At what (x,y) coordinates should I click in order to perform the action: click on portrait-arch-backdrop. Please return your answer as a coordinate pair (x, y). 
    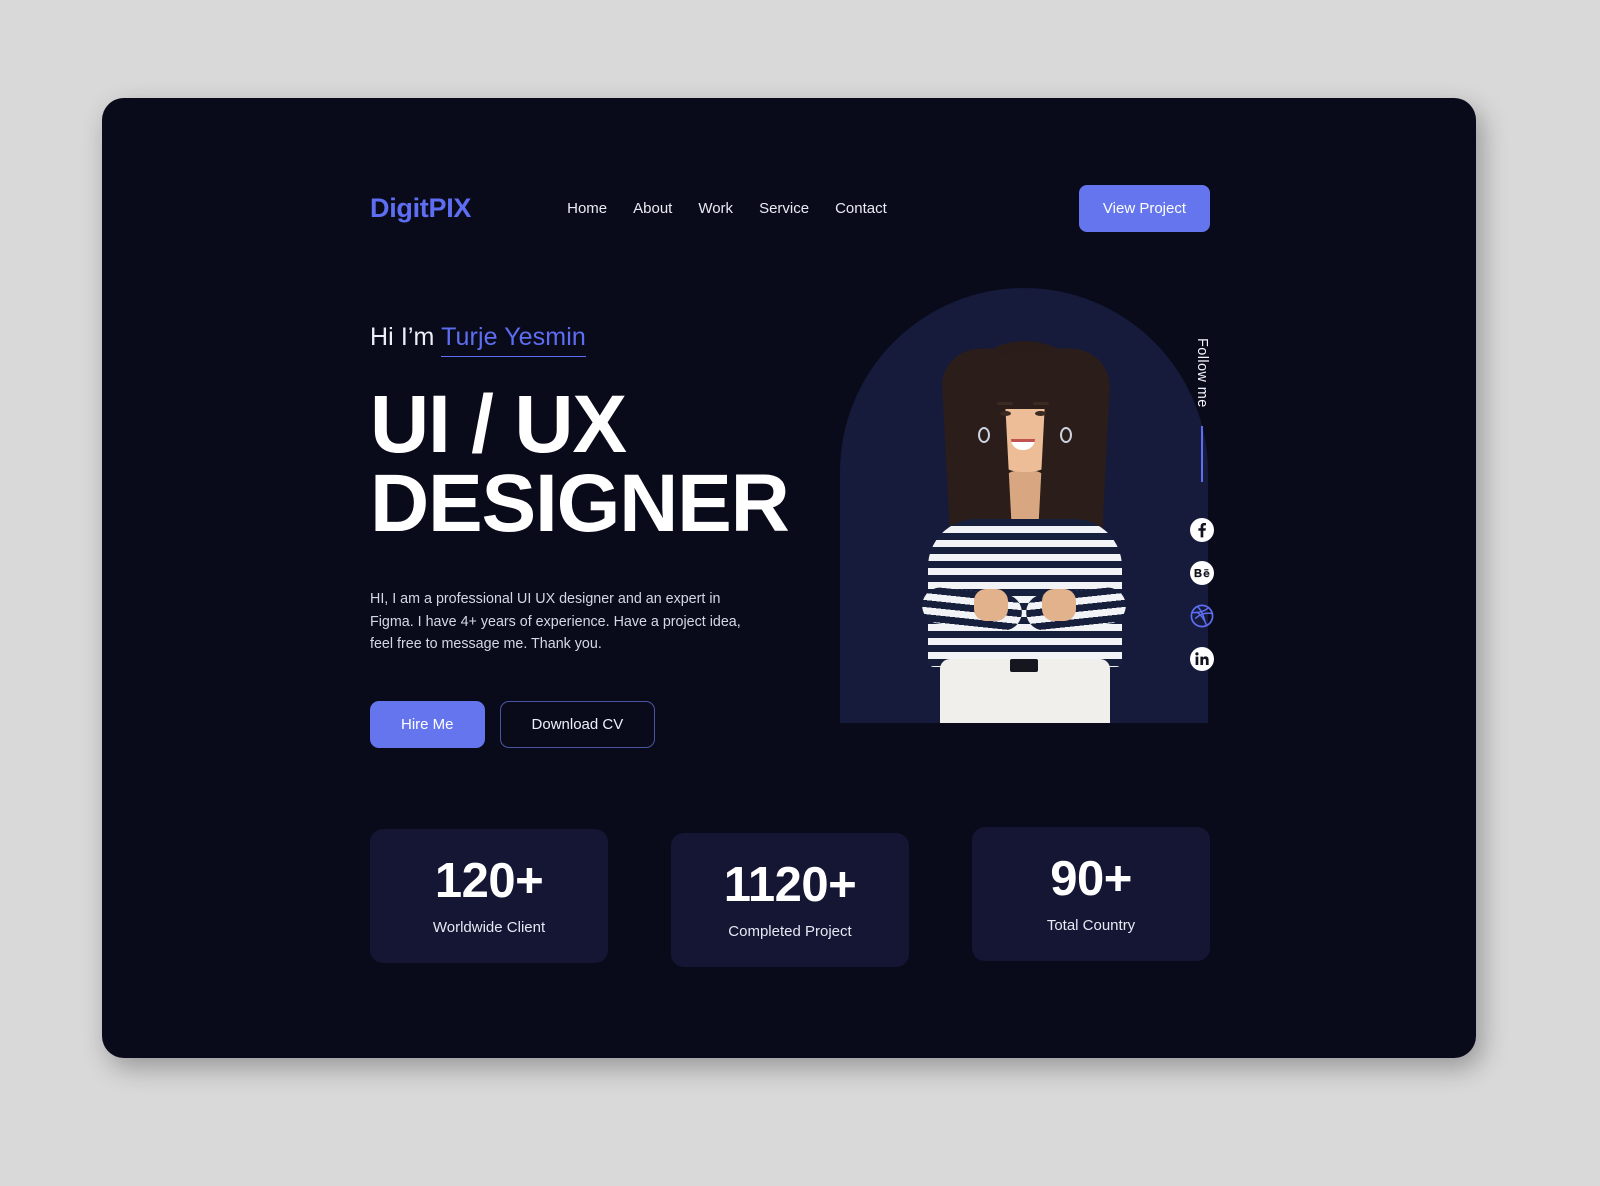
    Looking at the image, I should click on (1024, 505).